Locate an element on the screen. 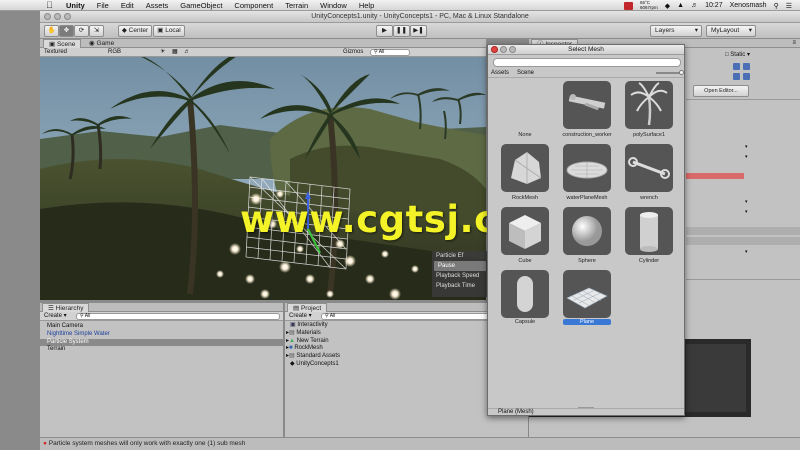 The width and height of the screenshot is (800, 450). close-window-button is located at coordinates (47, 16).